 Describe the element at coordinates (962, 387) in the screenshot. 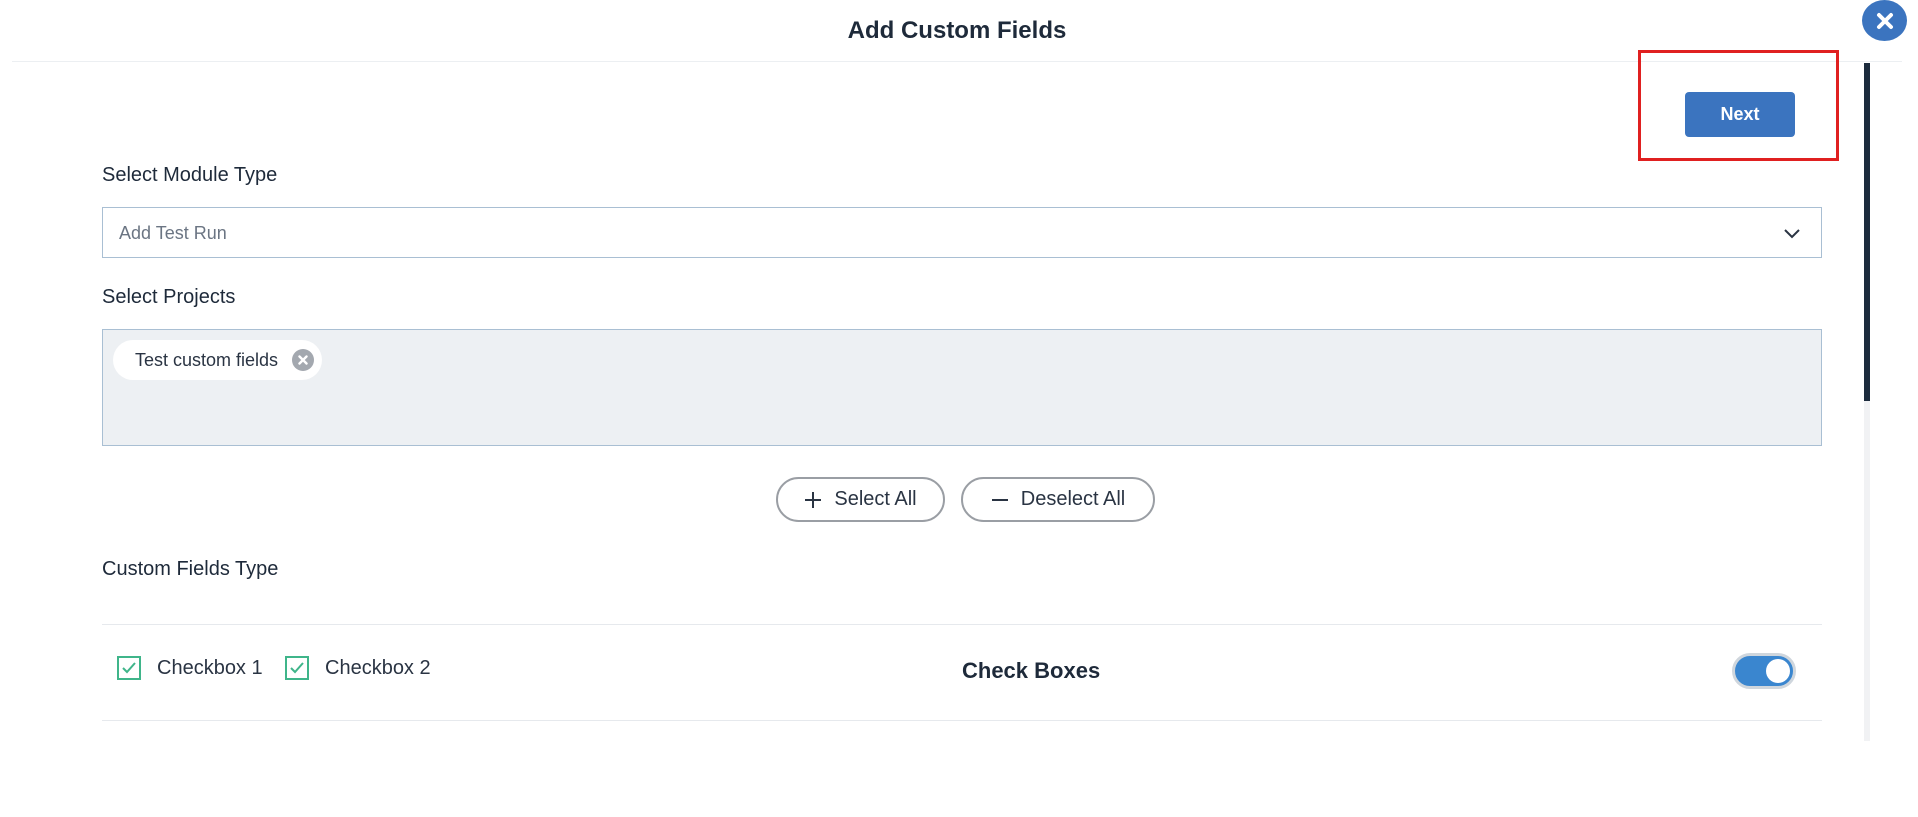

I see `projects-multiselect: Test custom fields` at that location.